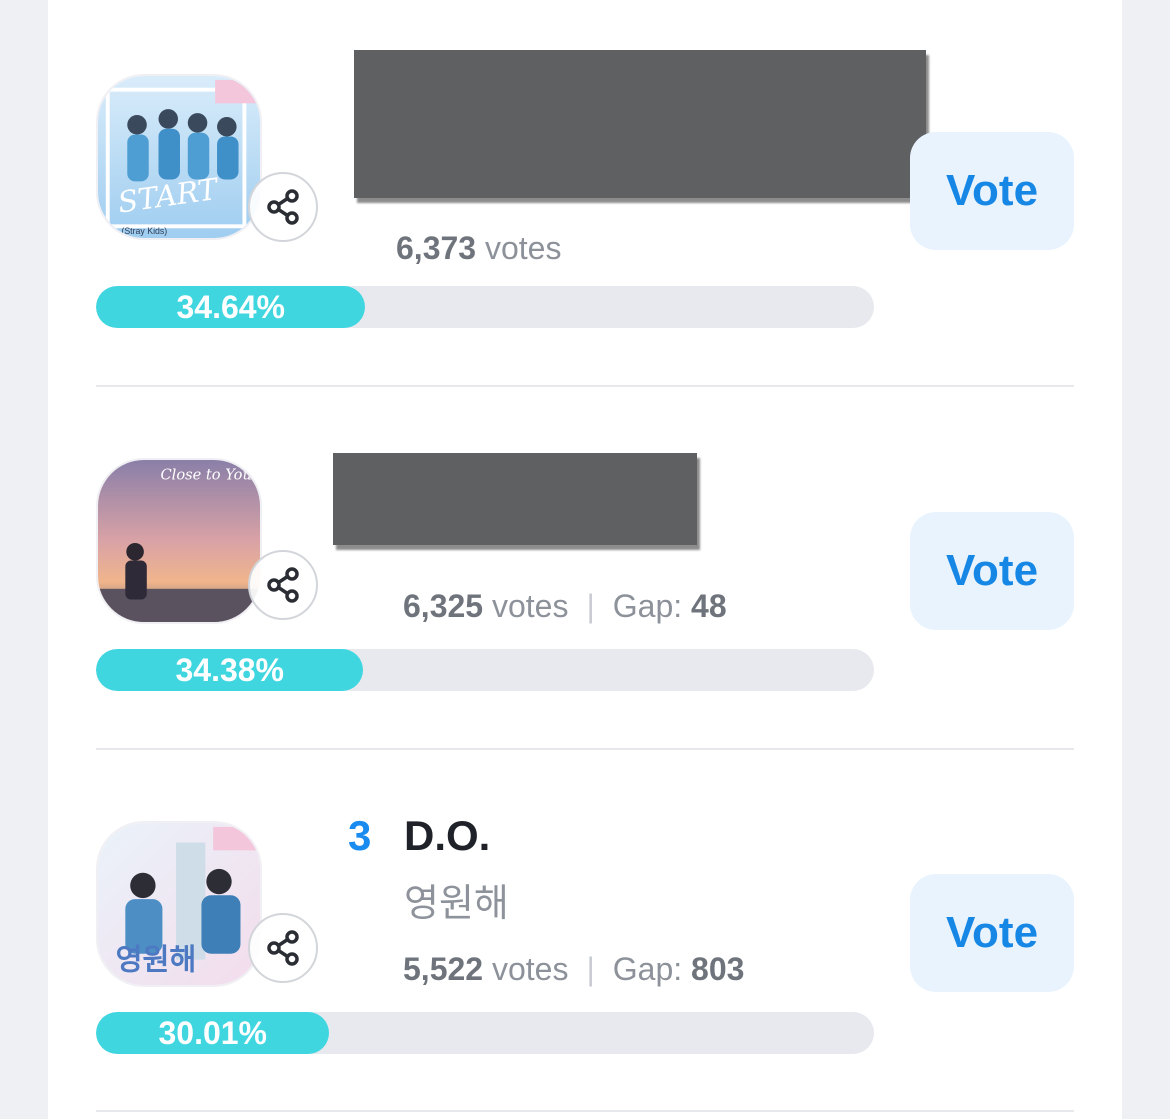 The width and height of the screenshot is (1170, 1119). I want to click on vote-count: 5,522, so click(443, 969).